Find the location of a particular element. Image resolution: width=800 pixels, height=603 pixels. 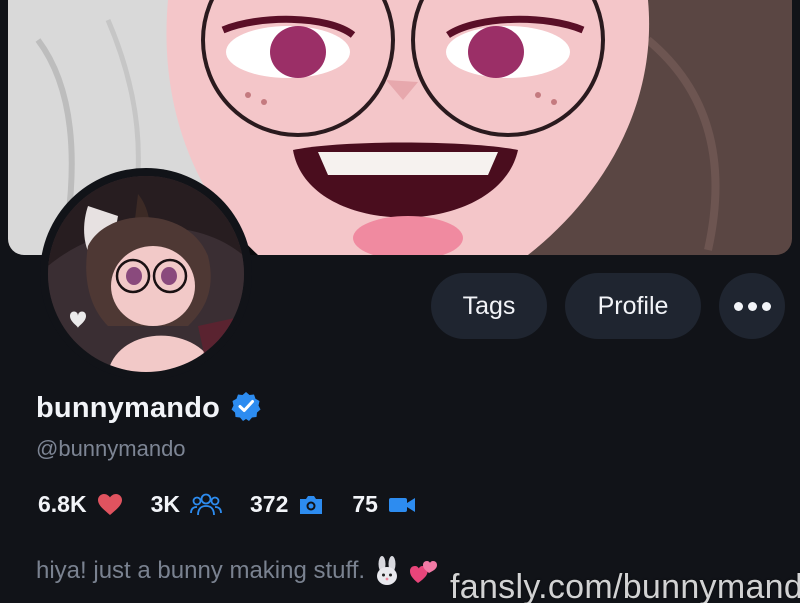

likes-stat: 6.8K is located at coordinates (80, 504).